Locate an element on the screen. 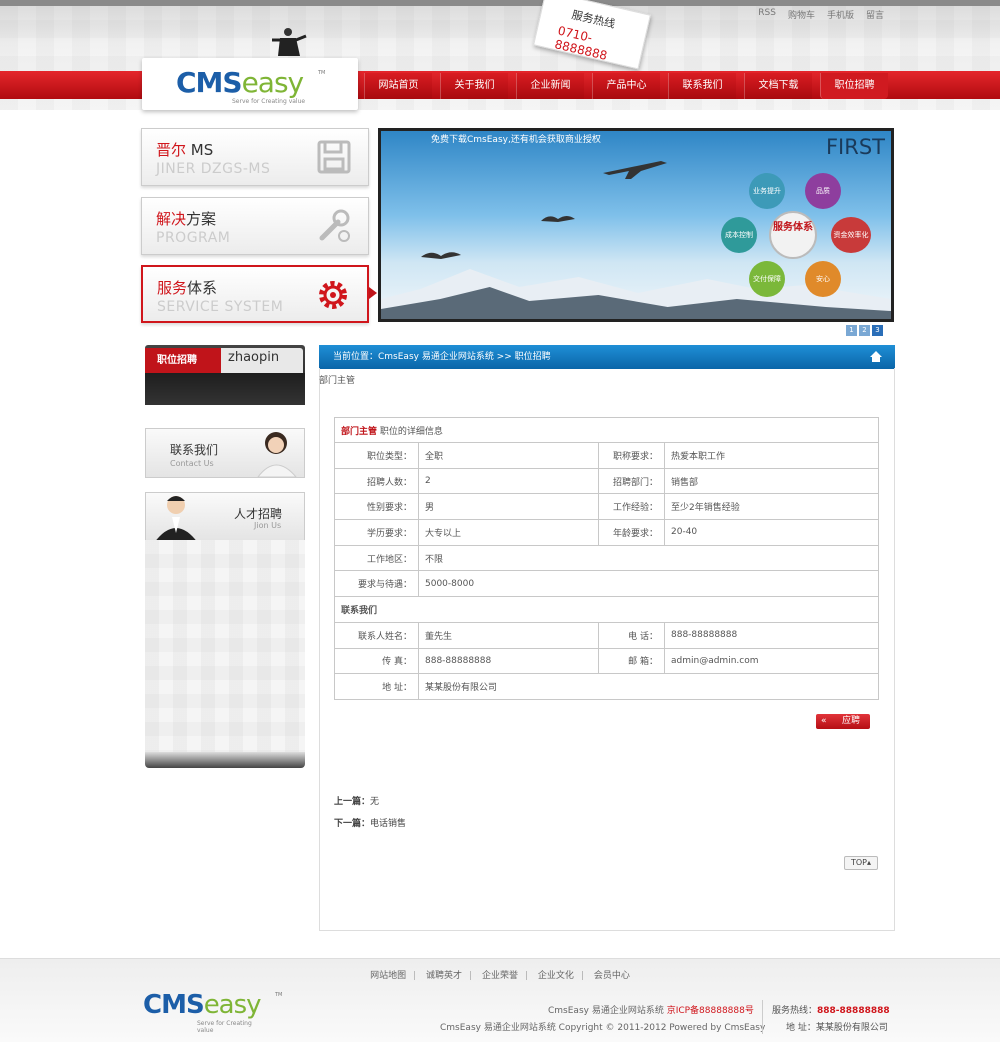 Image resolution: width=1000 pixels, height=1042 pixels. footer-link-members: 会员中心 is located at coordinates (612, 976).